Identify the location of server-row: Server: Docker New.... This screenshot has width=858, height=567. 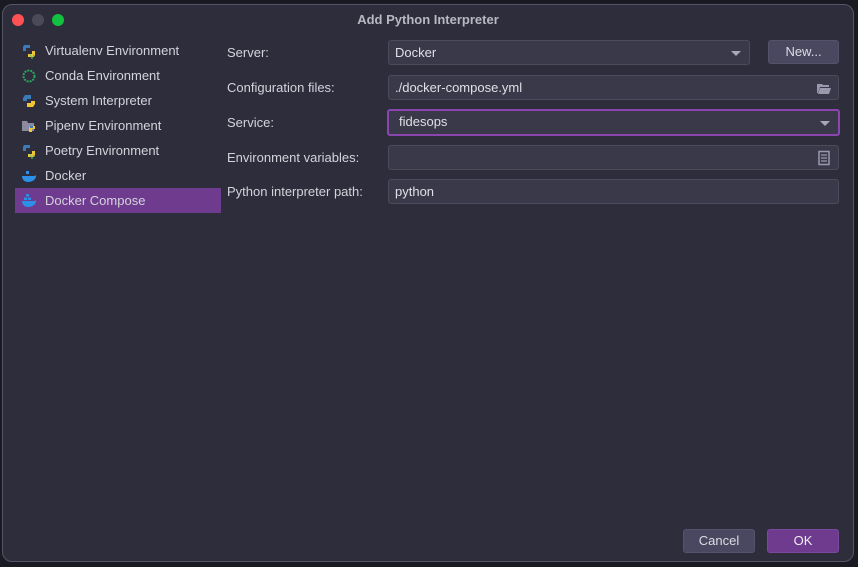
(537, 53).